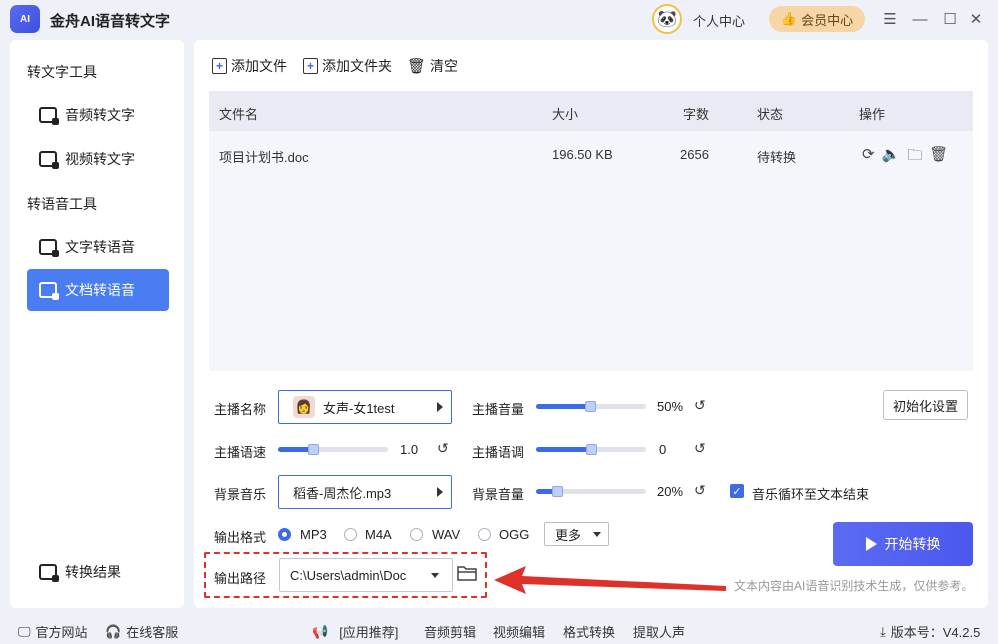 The height and width of the screenshot is (644, 998). Describe the element at coordinates (868, 157) in the screenshot. I see `refresh-icon: ⟳` at that location.